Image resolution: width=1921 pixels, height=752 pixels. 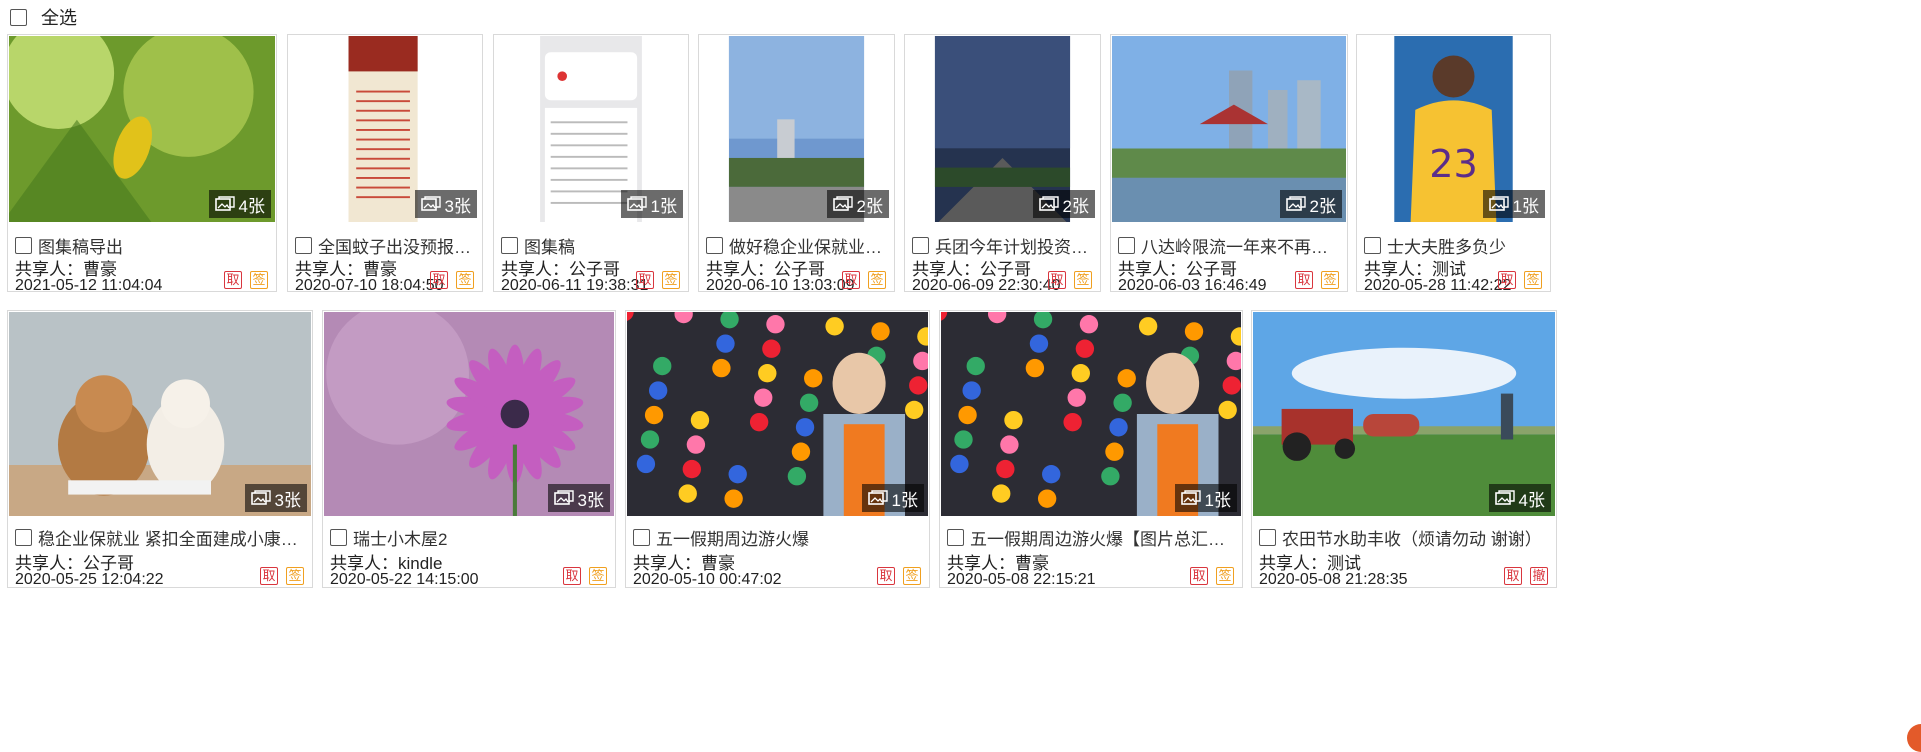 I want to click on gallery-card: 3张 瑞士小木屋2 共享人：kindle 2020-05-22 14:15:00 取签, so click(x=469, y=449).